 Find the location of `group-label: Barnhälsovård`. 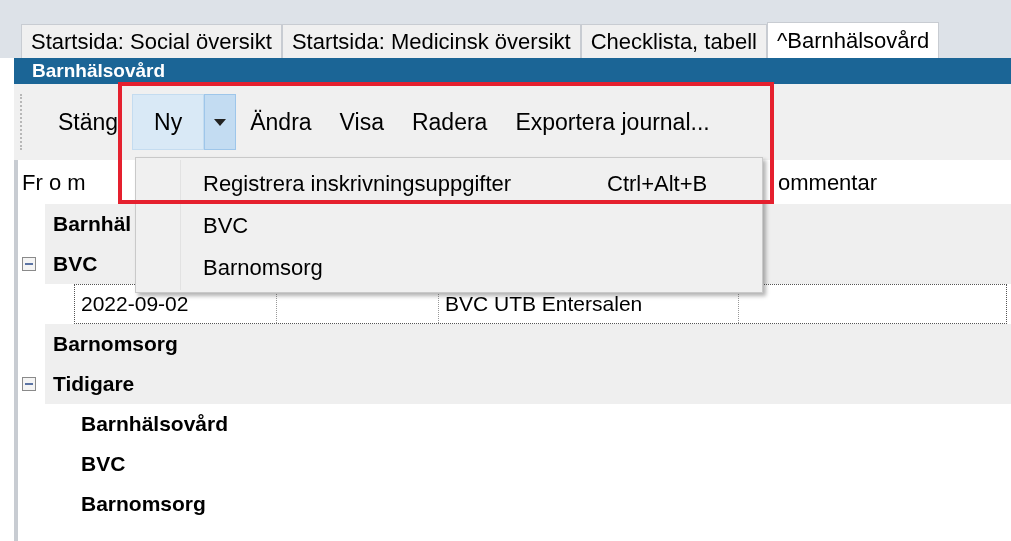

group-label: Barnhälsovård is located at coordinates (155, 424).